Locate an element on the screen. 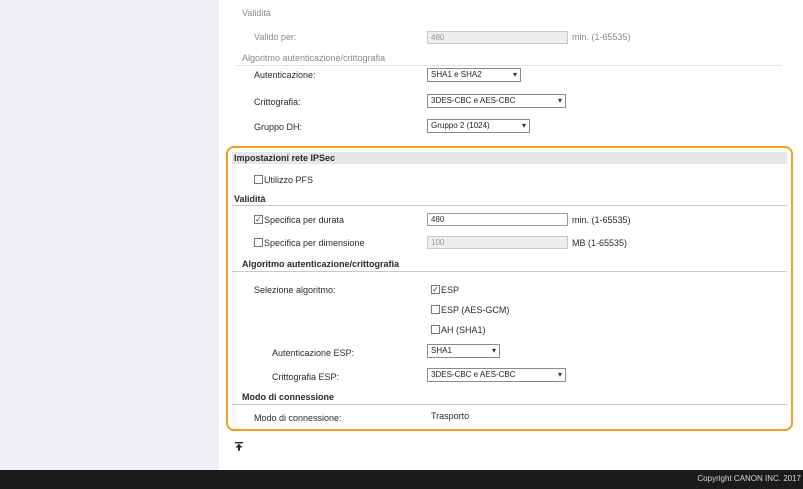 This screenshot has height=489, width=803. page-top-icon is located at coordinates (239, 446).